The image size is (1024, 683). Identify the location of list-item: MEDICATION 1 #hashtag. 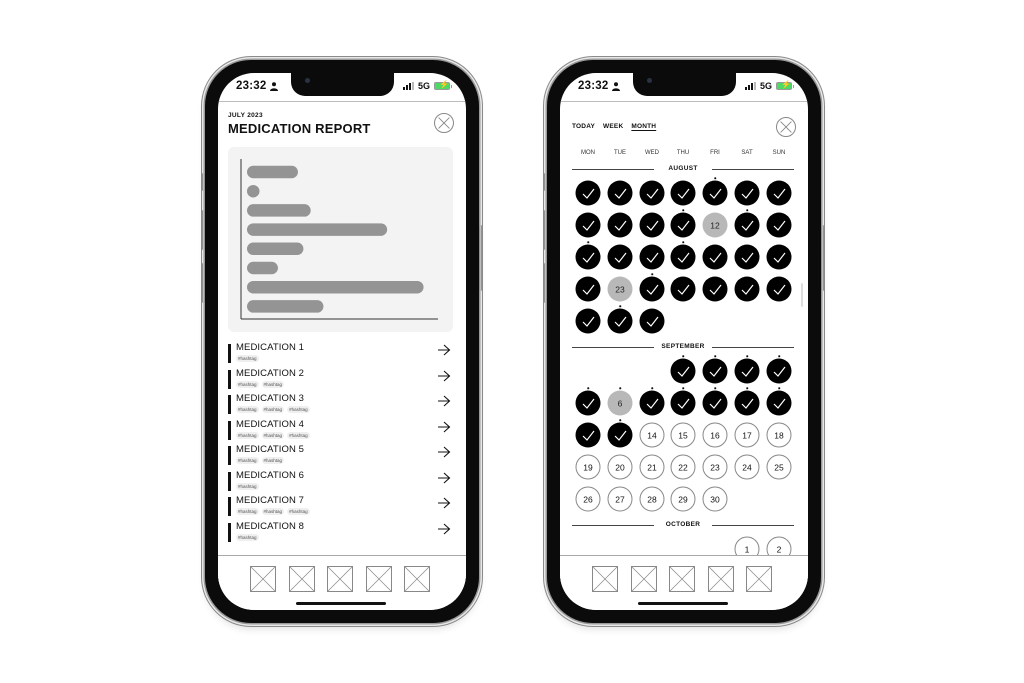
(340, 354).